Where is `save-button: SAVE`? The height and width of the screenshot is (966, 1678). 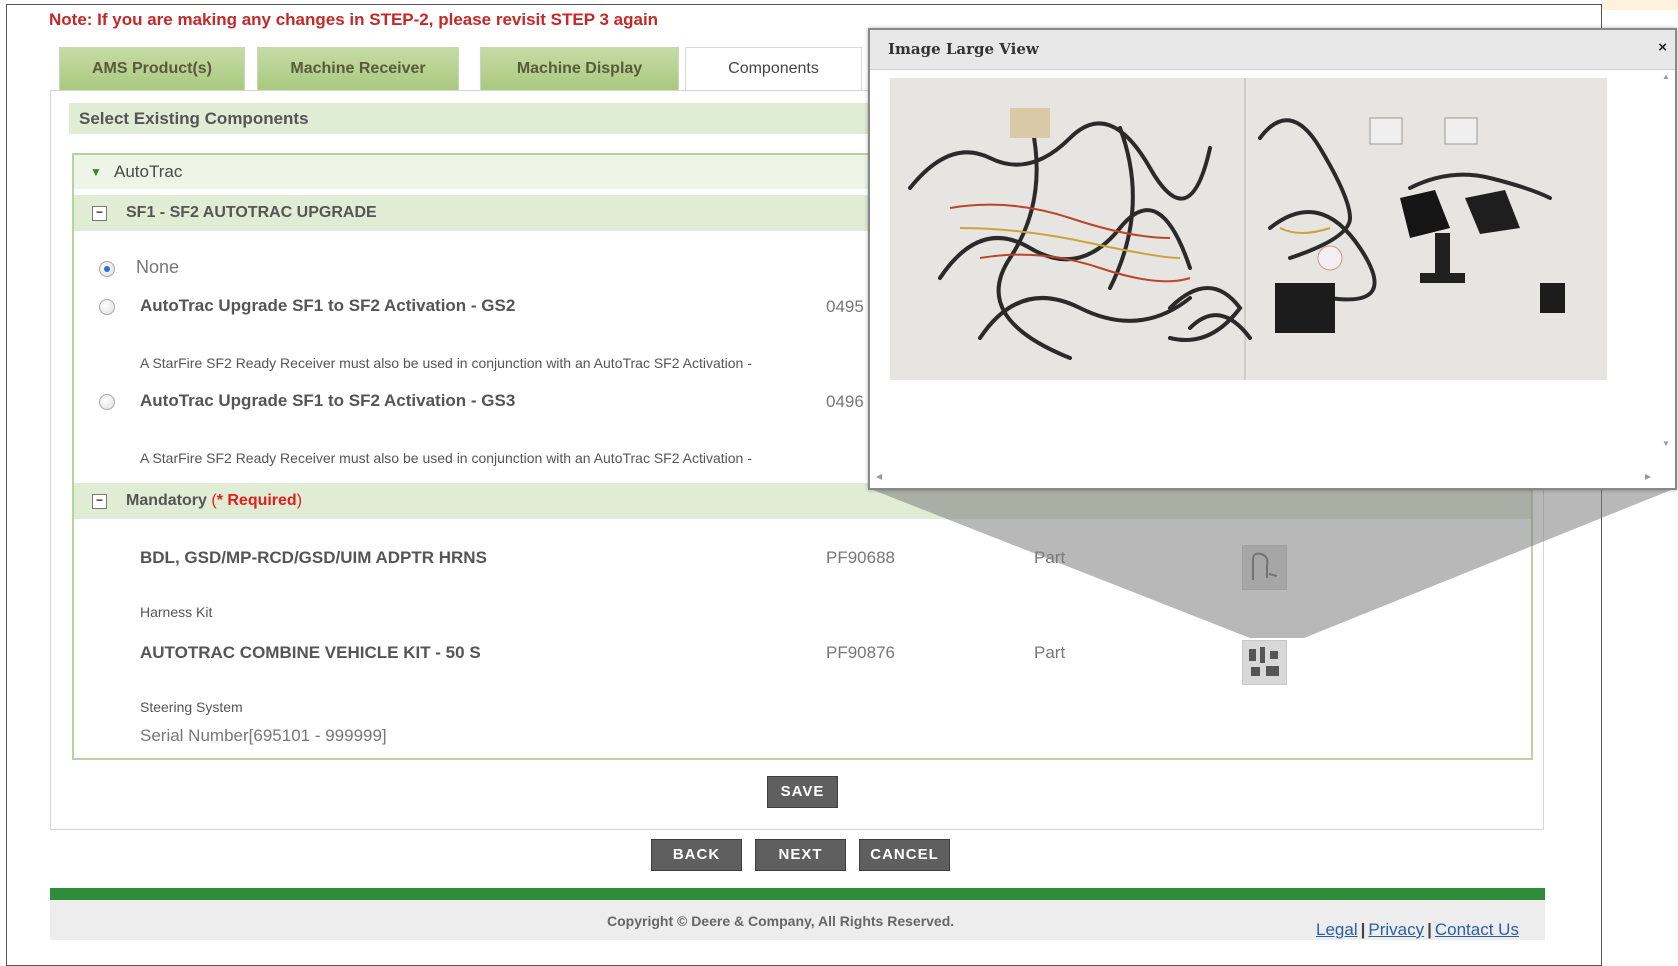
save-button: SAVE is located at coordinates (802, 792).